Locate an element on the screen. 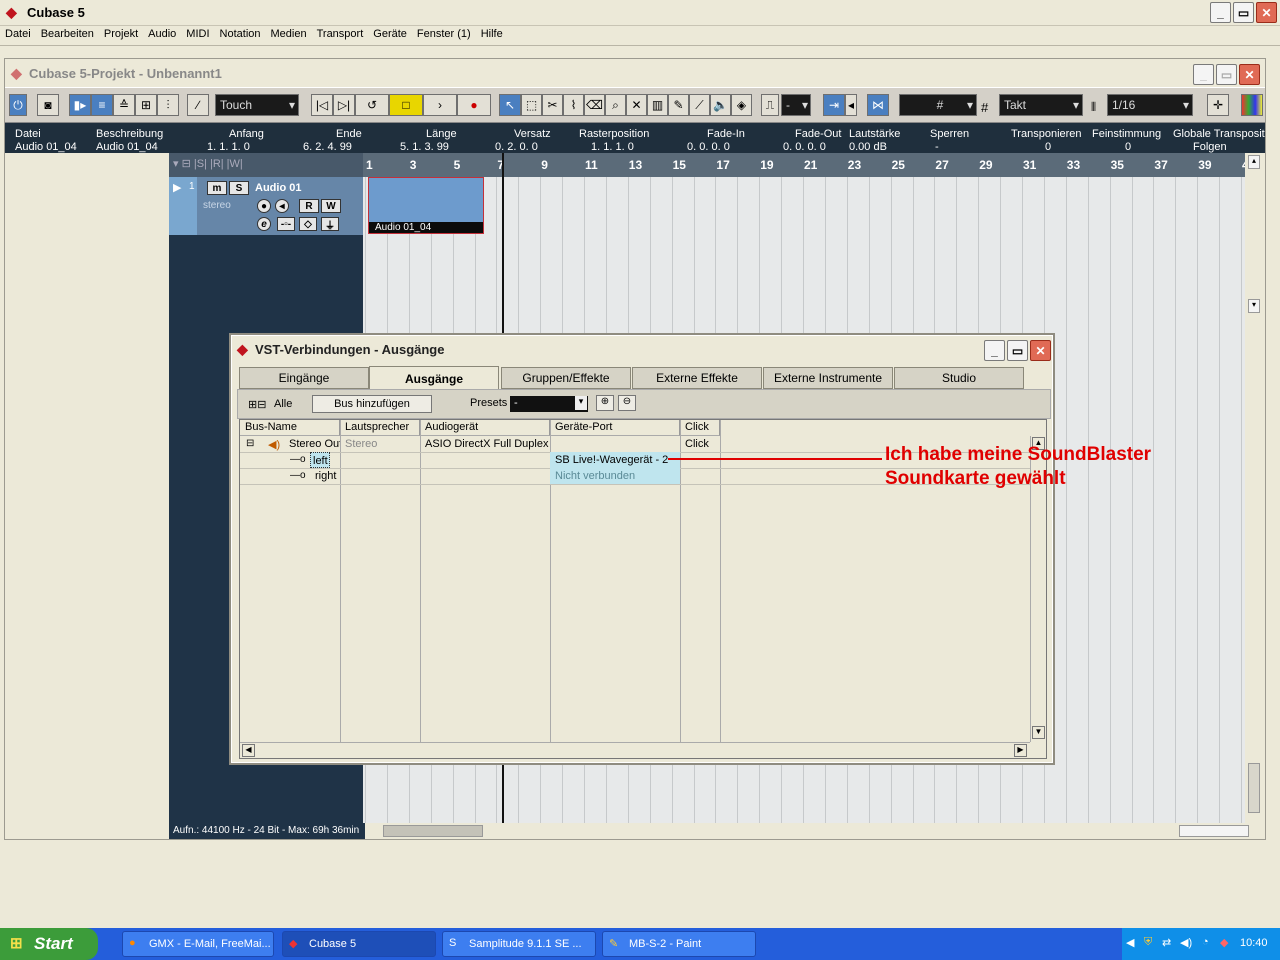 This screenshot has height=960, width=1280. track-name: Audio 01 is located at coordinates (278, 188).